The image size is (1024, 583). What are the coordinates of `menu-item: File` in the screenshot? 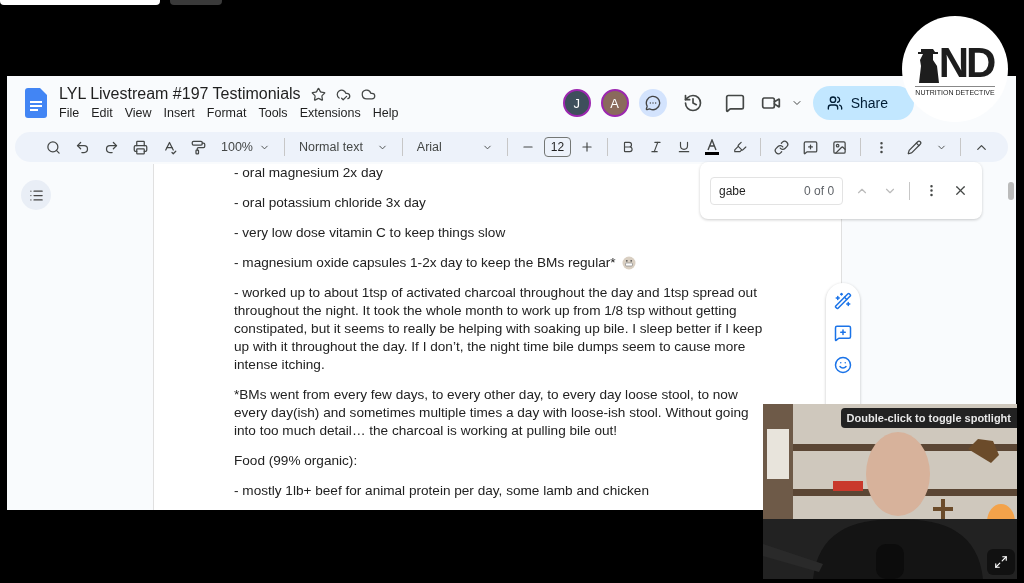 It's located at (69, 113).